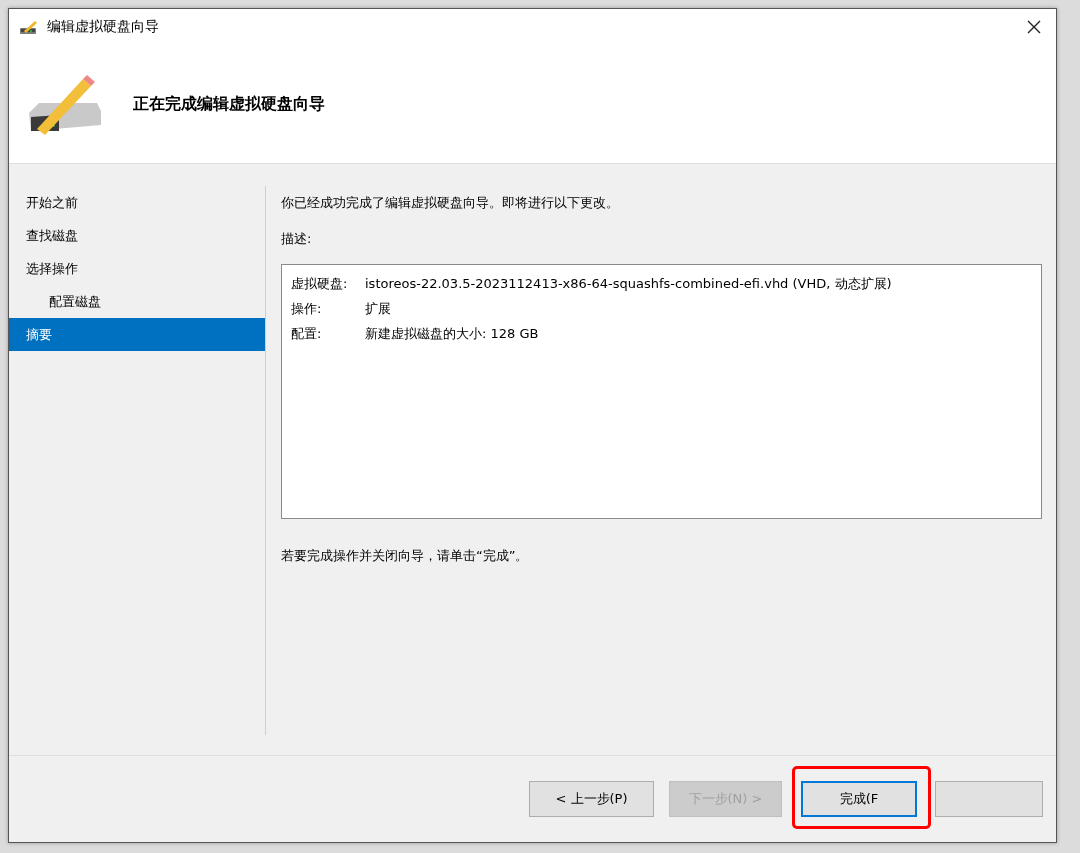 The height and width of the screenshot is (853, 1080). I want to click on summary-value: istoreos-22.03.5-2023112413-x86-64-squashfs-combined-efi.vhd (VHD, 动态扩展), so click(628, 283).